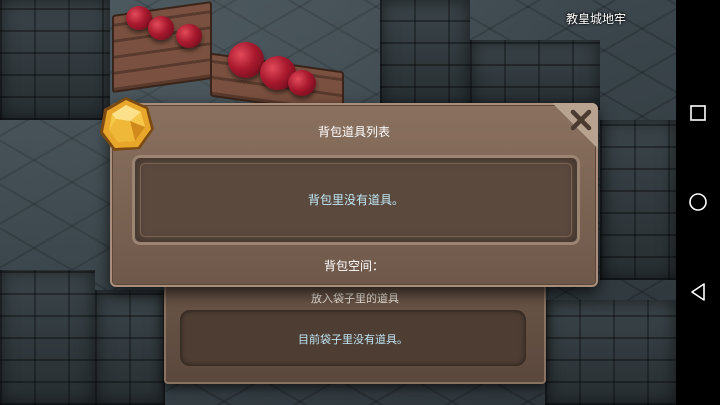  I want to click on back-button, so click(698, 292).